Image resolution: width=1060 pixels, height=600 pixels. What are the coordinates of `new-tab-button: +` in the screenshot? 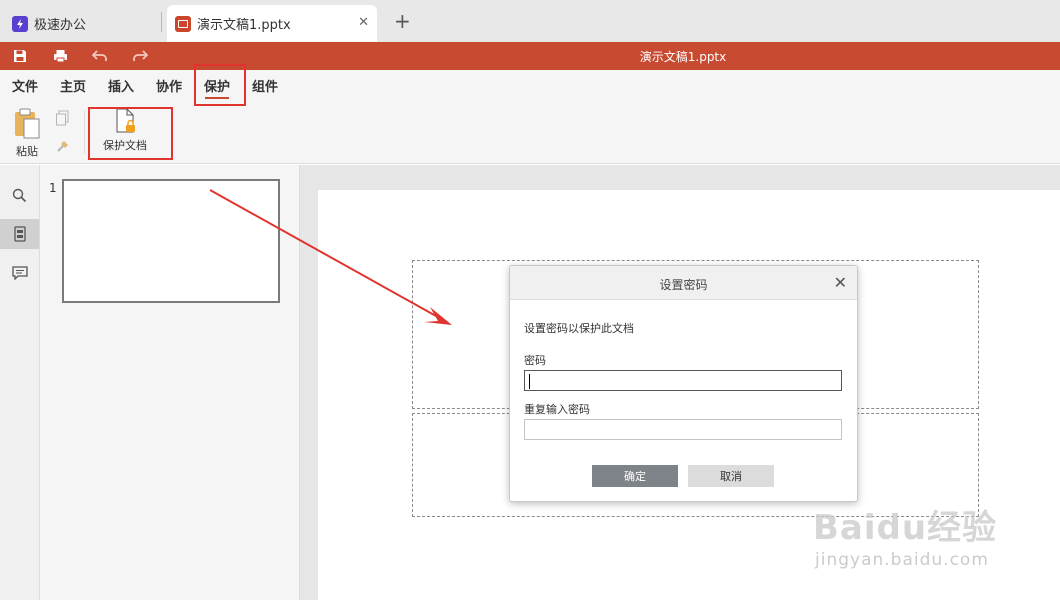 It's located at (402, 21).